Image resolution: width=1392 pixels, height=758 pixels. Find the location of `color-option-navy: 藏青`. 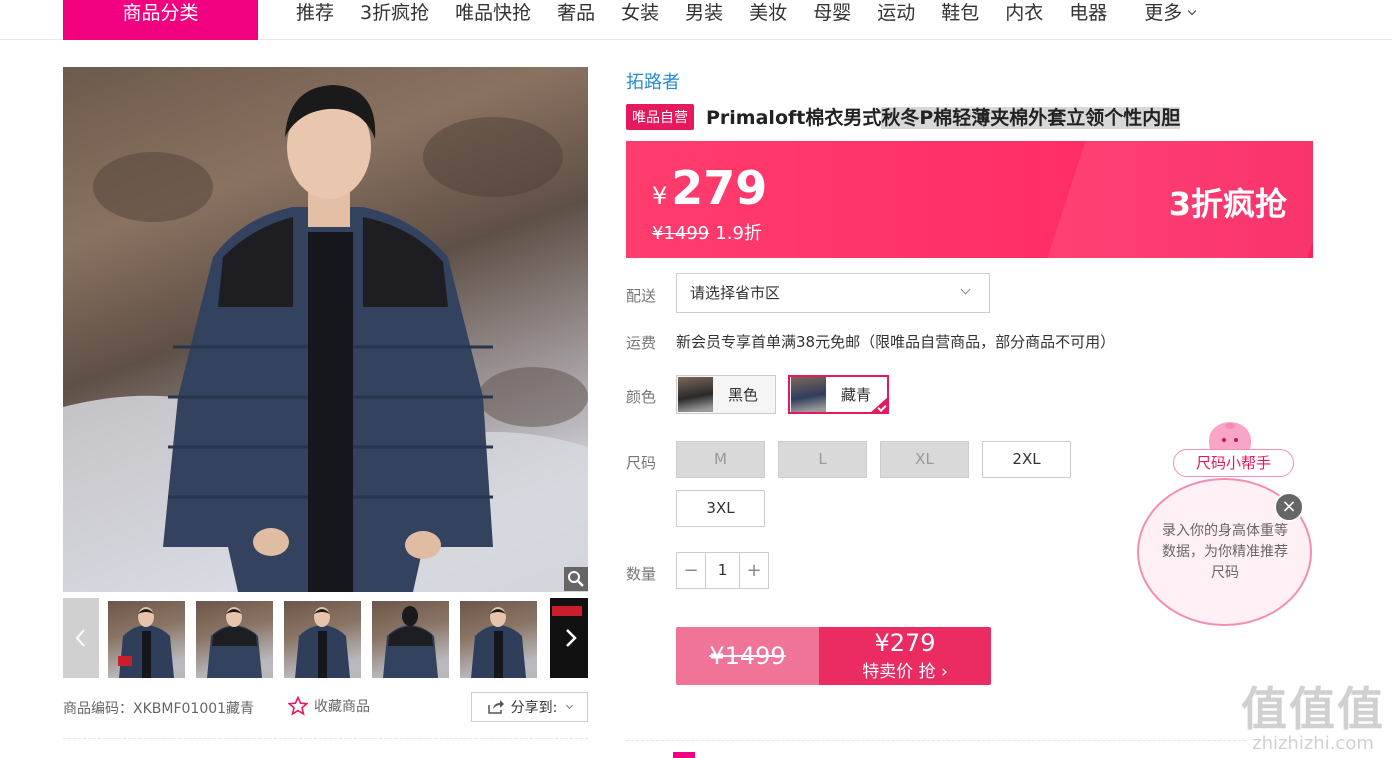

color-option-navy: 藏青 is located at coordinates (838, 394).